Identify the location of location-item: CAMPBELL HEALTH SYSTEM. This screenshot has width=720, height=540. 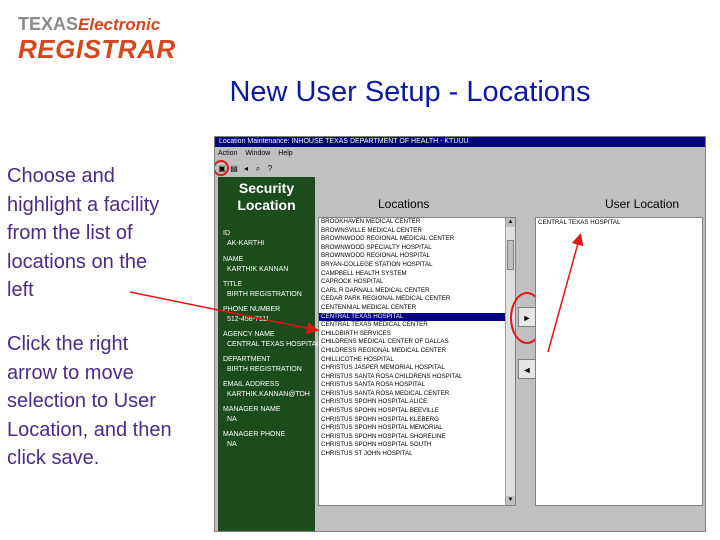
(417, 274).